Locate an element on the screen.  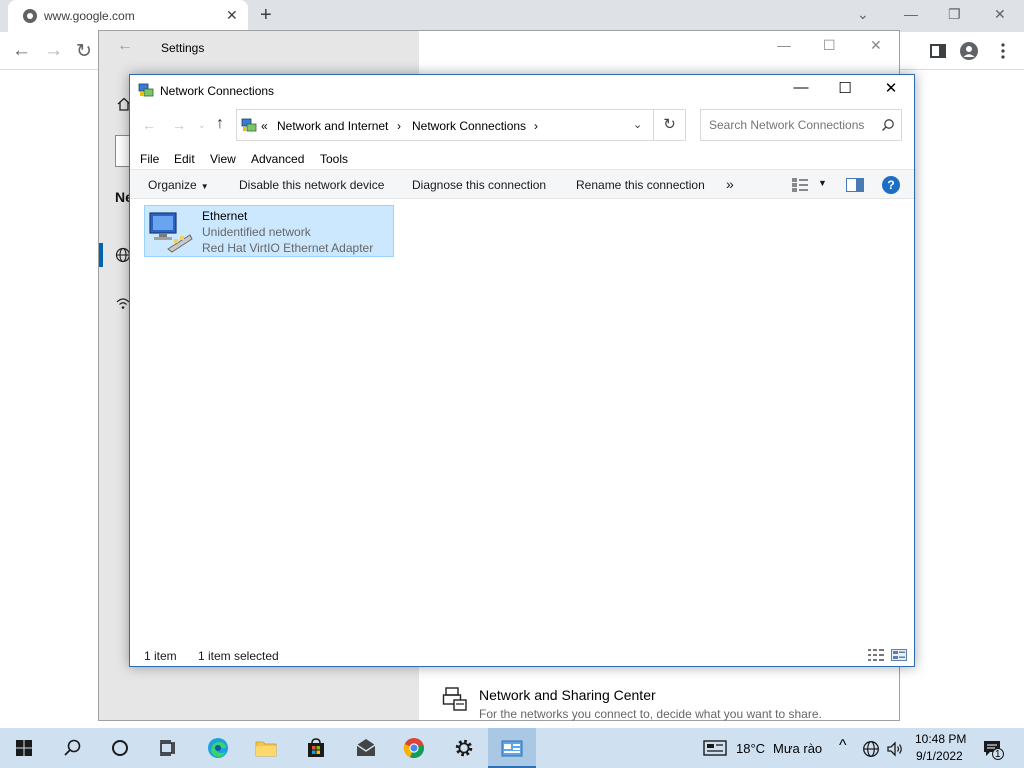
close-tab-icon: ✕ is located at coordinates (232, 15).